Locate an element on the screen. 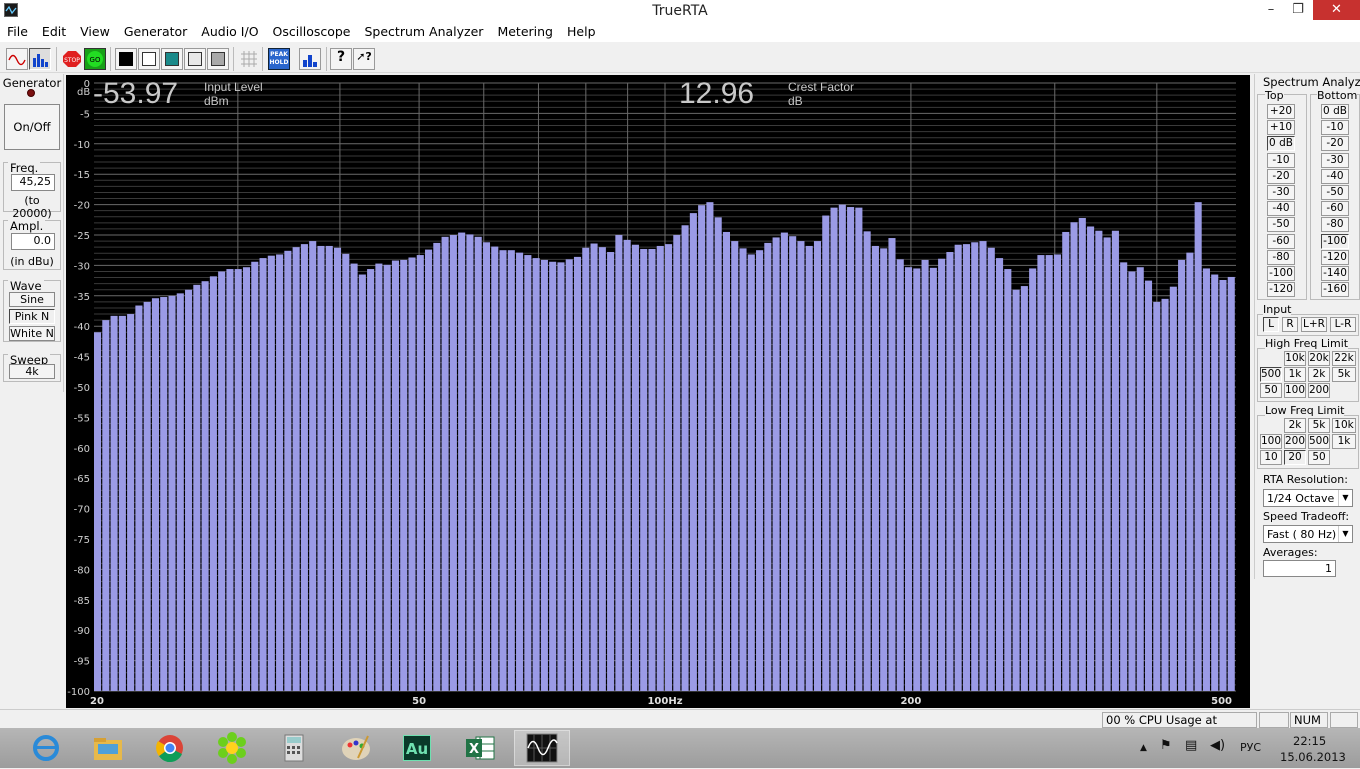 Image resolution: width=1360 pixels, height=769 pixels. clock-date: 15.06.2013 is located at coordinates (1313, 757).